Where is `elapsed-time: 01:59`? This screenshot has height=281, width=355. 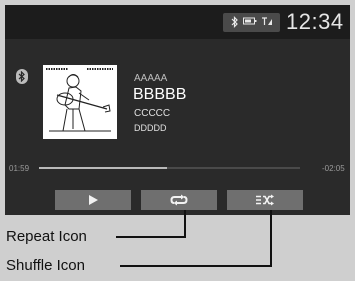 elapsed-time: 01:59 is located at coordinates (19, 168).